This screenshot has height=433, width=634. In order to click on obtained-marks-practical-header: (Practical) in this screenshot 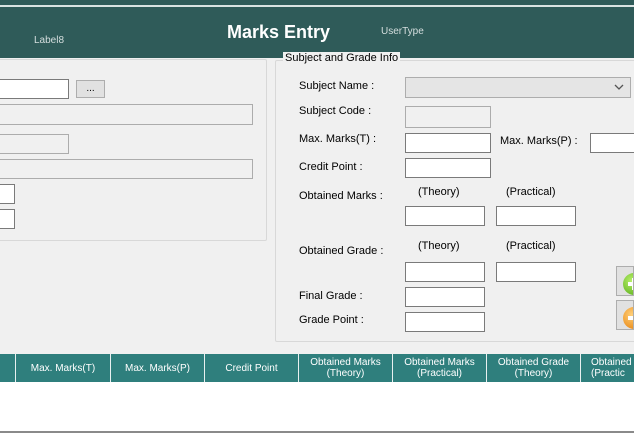, I will do `click(531, 192)`.